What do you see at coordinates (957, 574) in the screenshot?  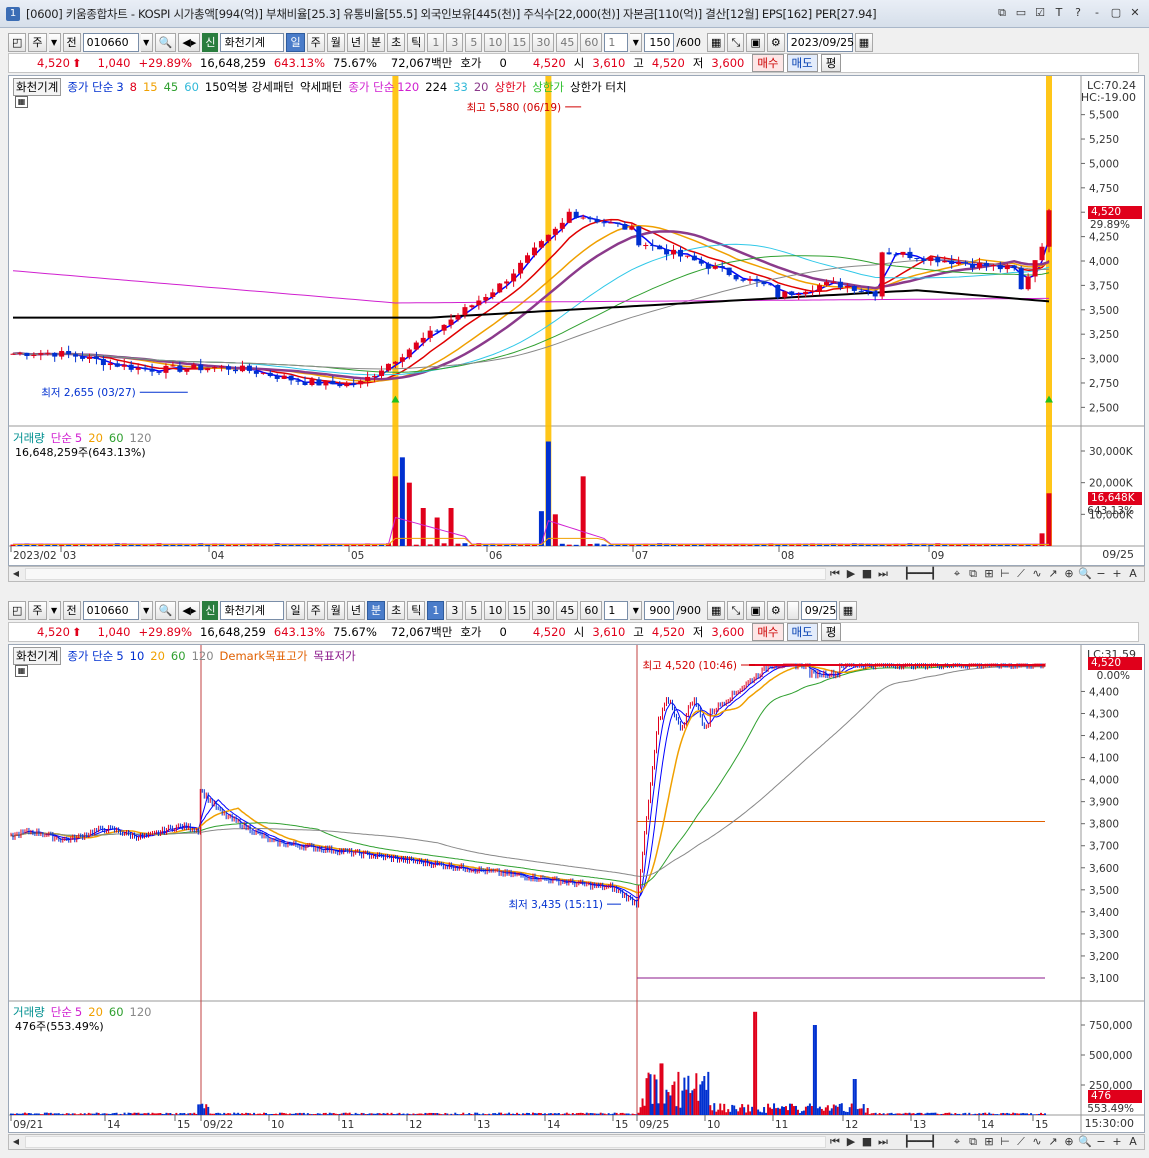 I see `crosshair-icon: ⌖` at bounding box center [957, 574].